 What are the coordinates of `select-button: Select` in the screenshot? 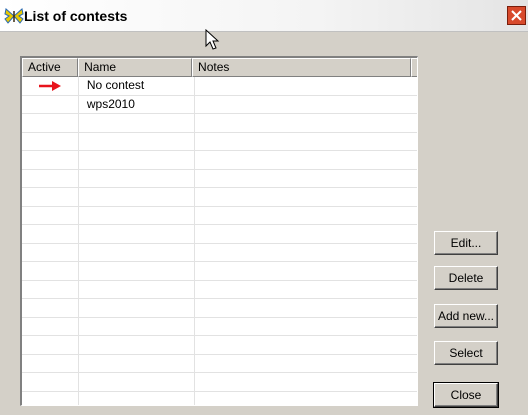 It's located at (466, 353).